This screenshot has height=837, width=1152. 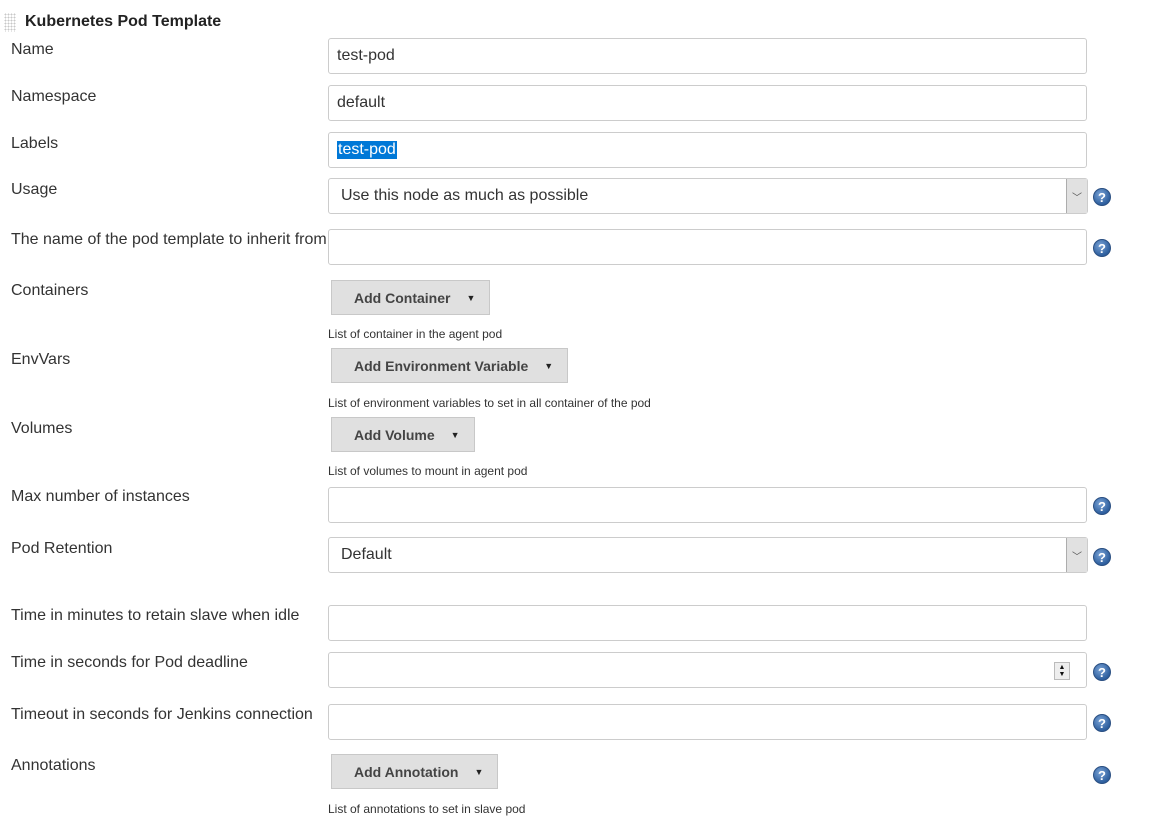 What do you see at coordinates (41, 359) in the screenshot?
I see `envvars-label: EnvVars` at bounding box center [41, 359].